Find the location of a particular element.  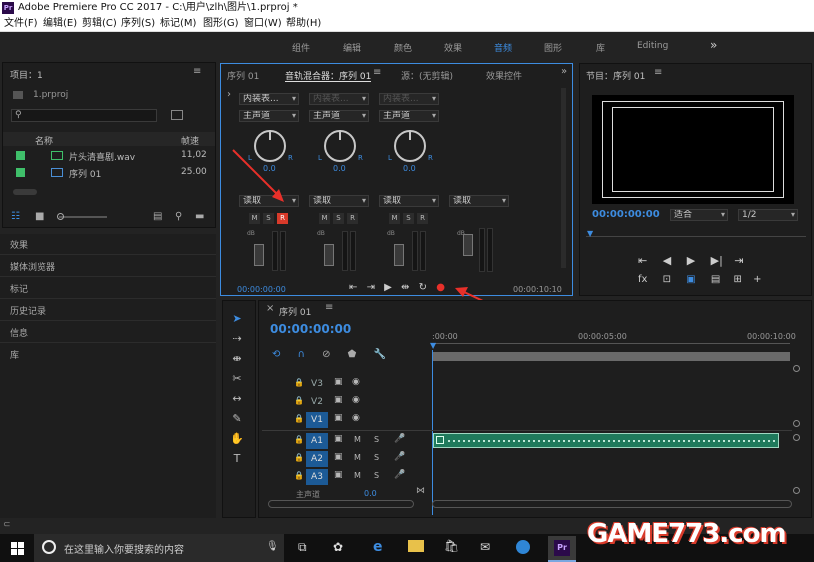

mail-icon: ✉ is located at coordinates (485, 547).